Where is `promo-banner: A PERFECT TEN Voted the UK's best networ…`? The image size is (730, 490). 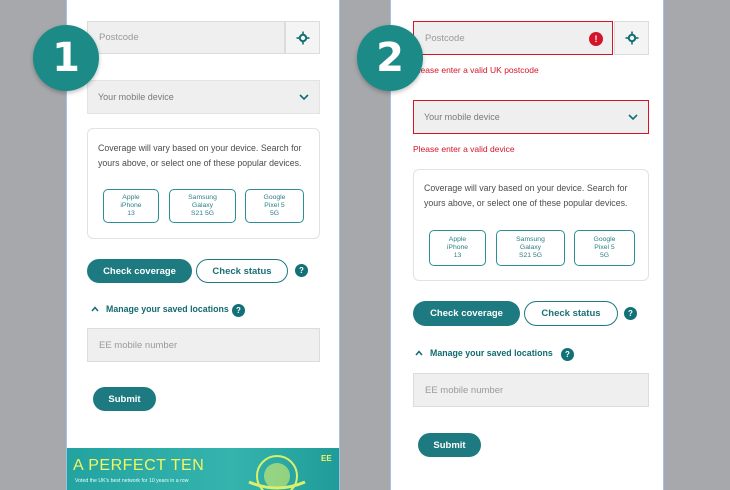
promo-banner: A PERFECT TEN Voted the UK's best networ… is located at coordinates (203, 469).